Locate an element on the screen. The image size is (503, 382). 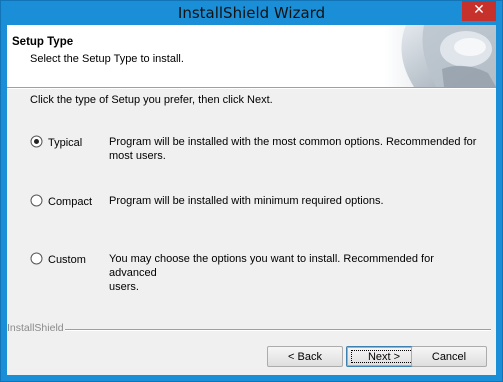
custom-radio is located at coordinates (36, 258).